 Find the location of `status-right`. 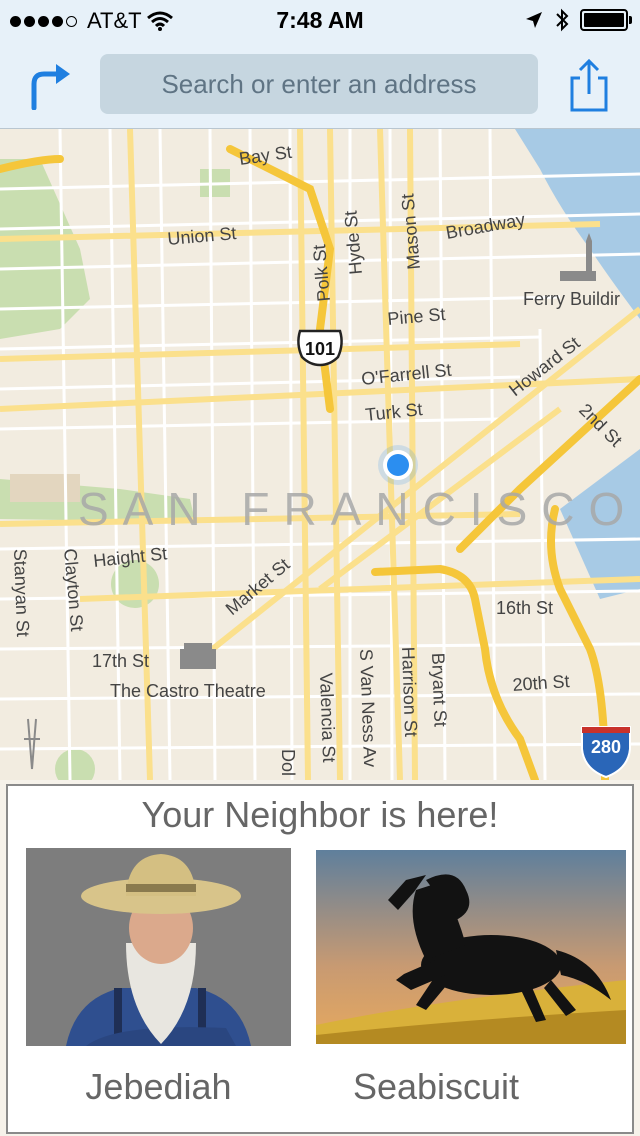

status-right is located at coordinates (578, 20).